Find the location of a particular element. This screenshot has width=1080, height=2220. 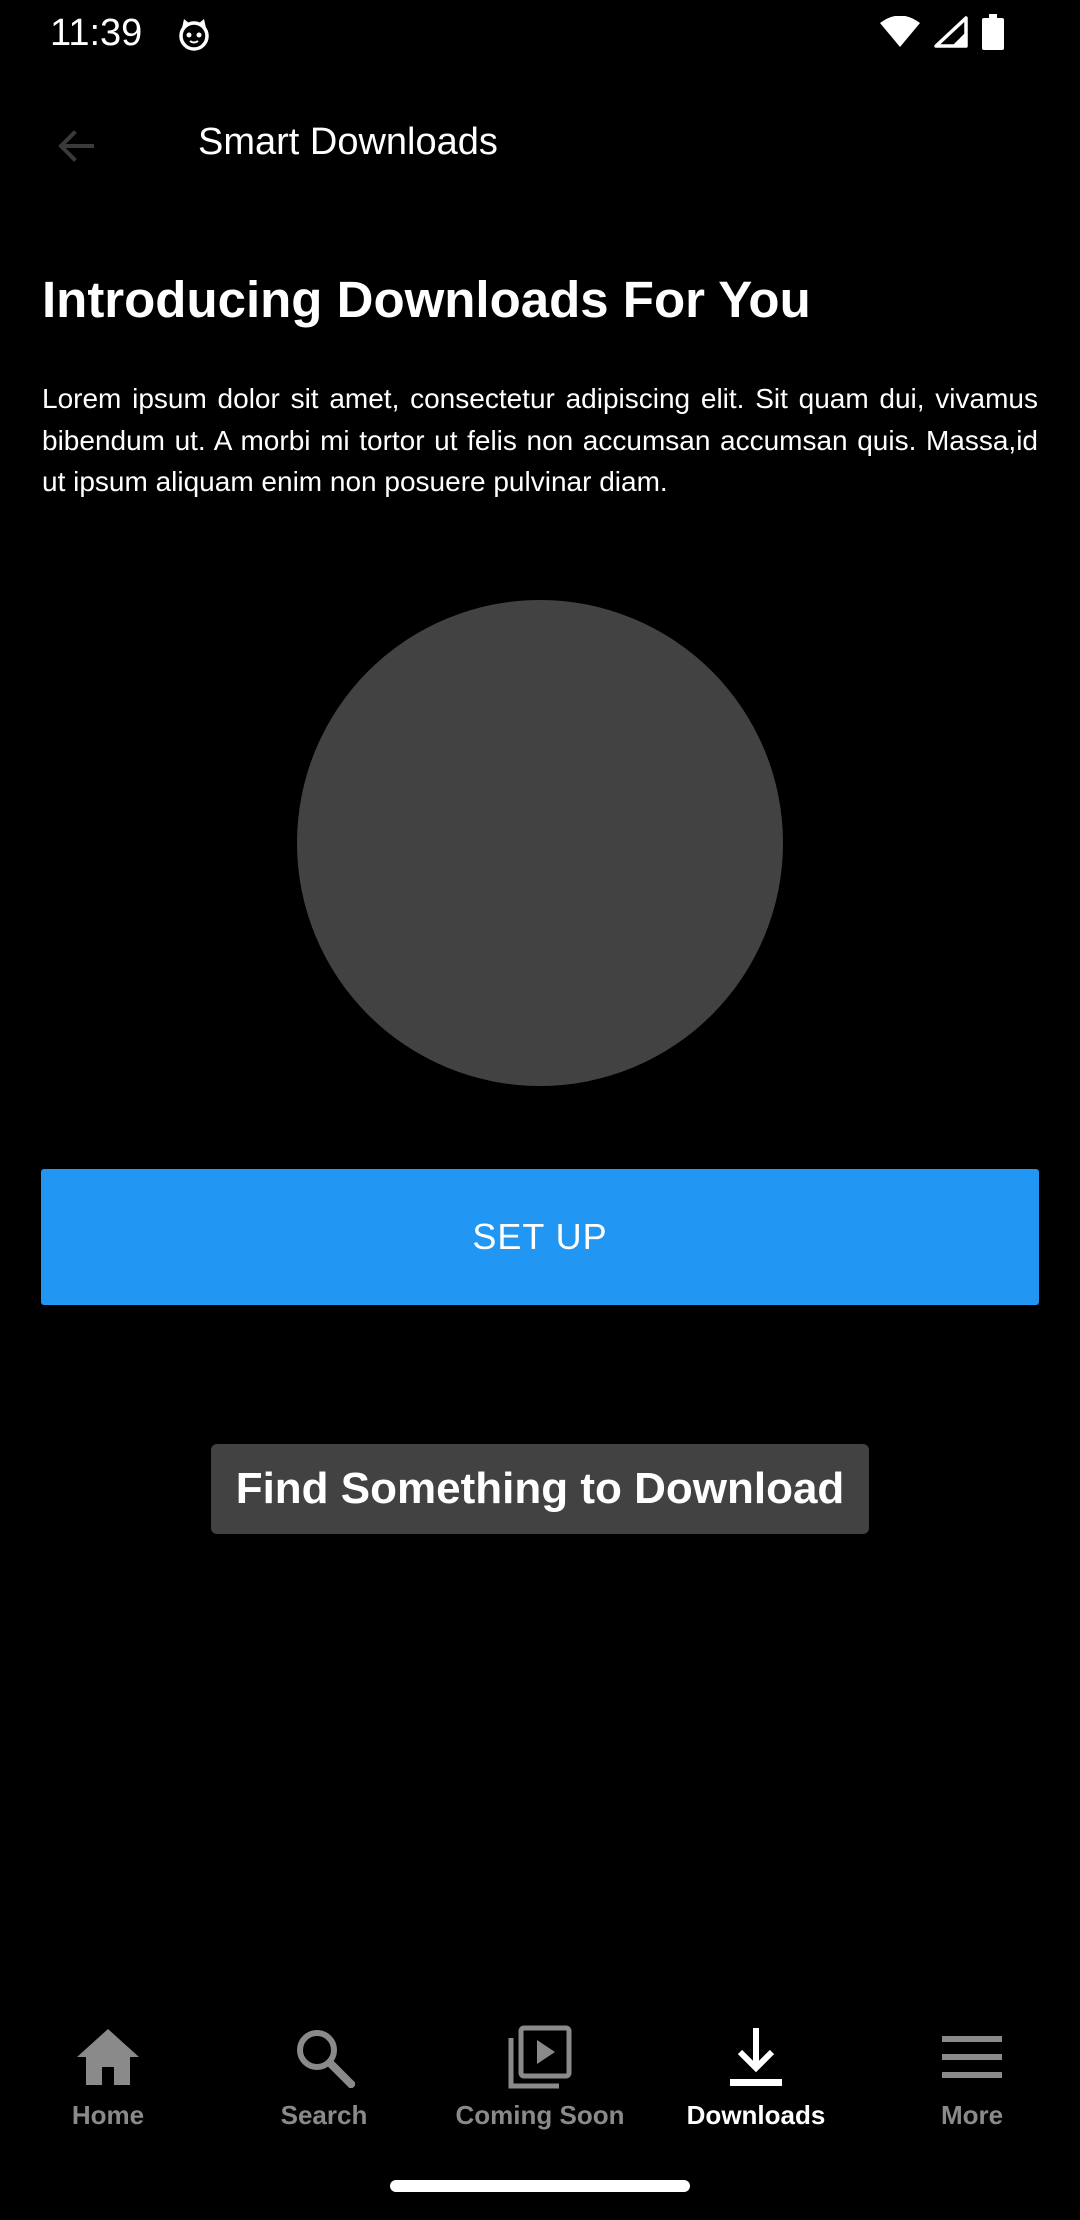

nav-label: Home is located at coordinates (108, 2115).